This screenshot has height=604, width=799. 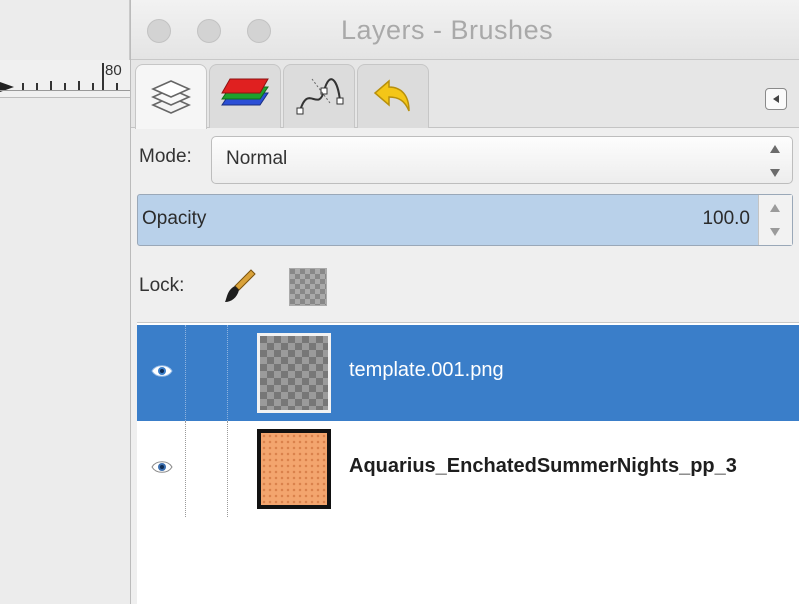 I want to click on dock-tab-bar, so click(x=465, y=94).